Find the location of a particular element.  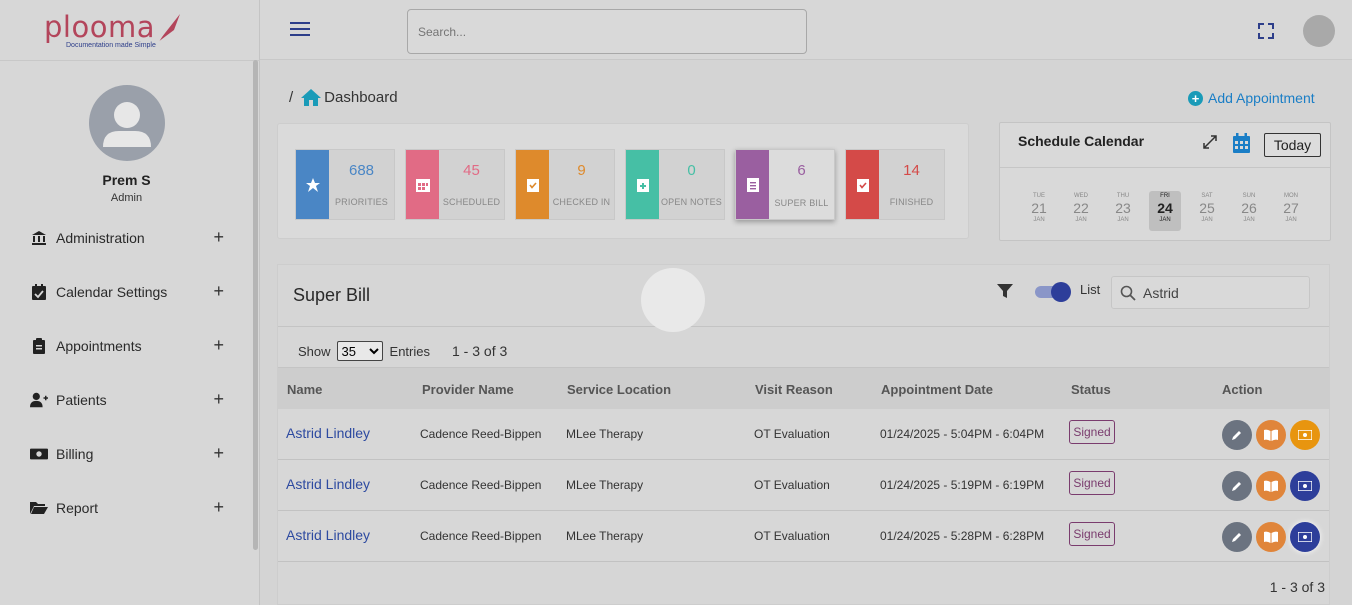

sidebar-item-report: Report + is located at coordinates (130, 508).